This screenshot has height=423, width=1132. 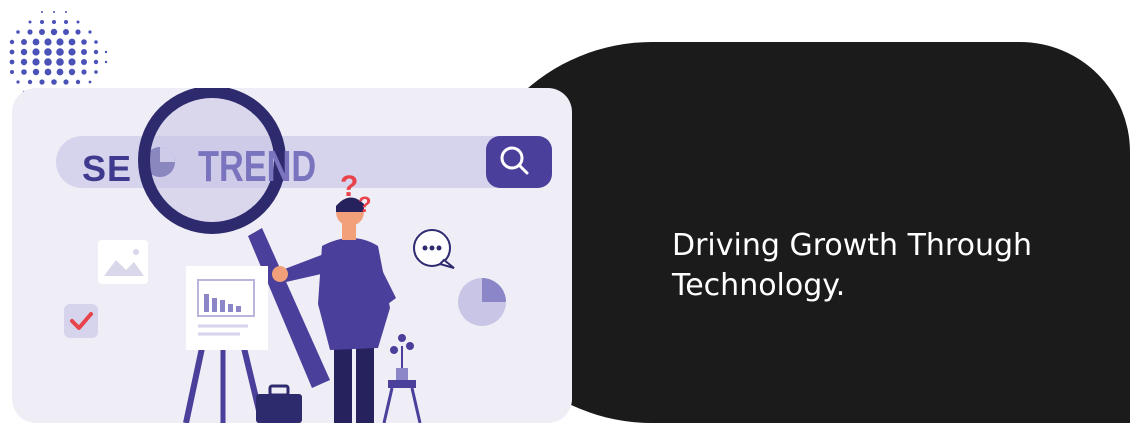 I want to click on checkbox-icon, so click(x=81, y=321).